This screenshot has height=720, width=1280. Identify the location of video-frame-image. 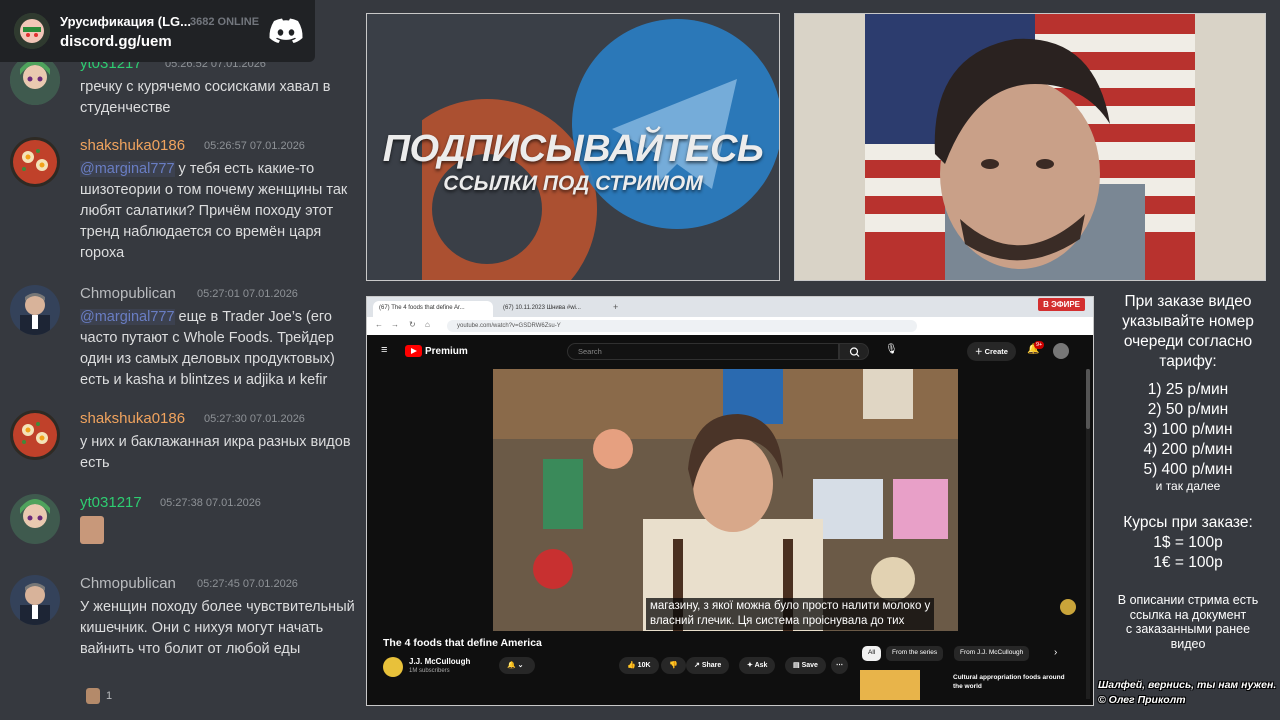
(725, 500).